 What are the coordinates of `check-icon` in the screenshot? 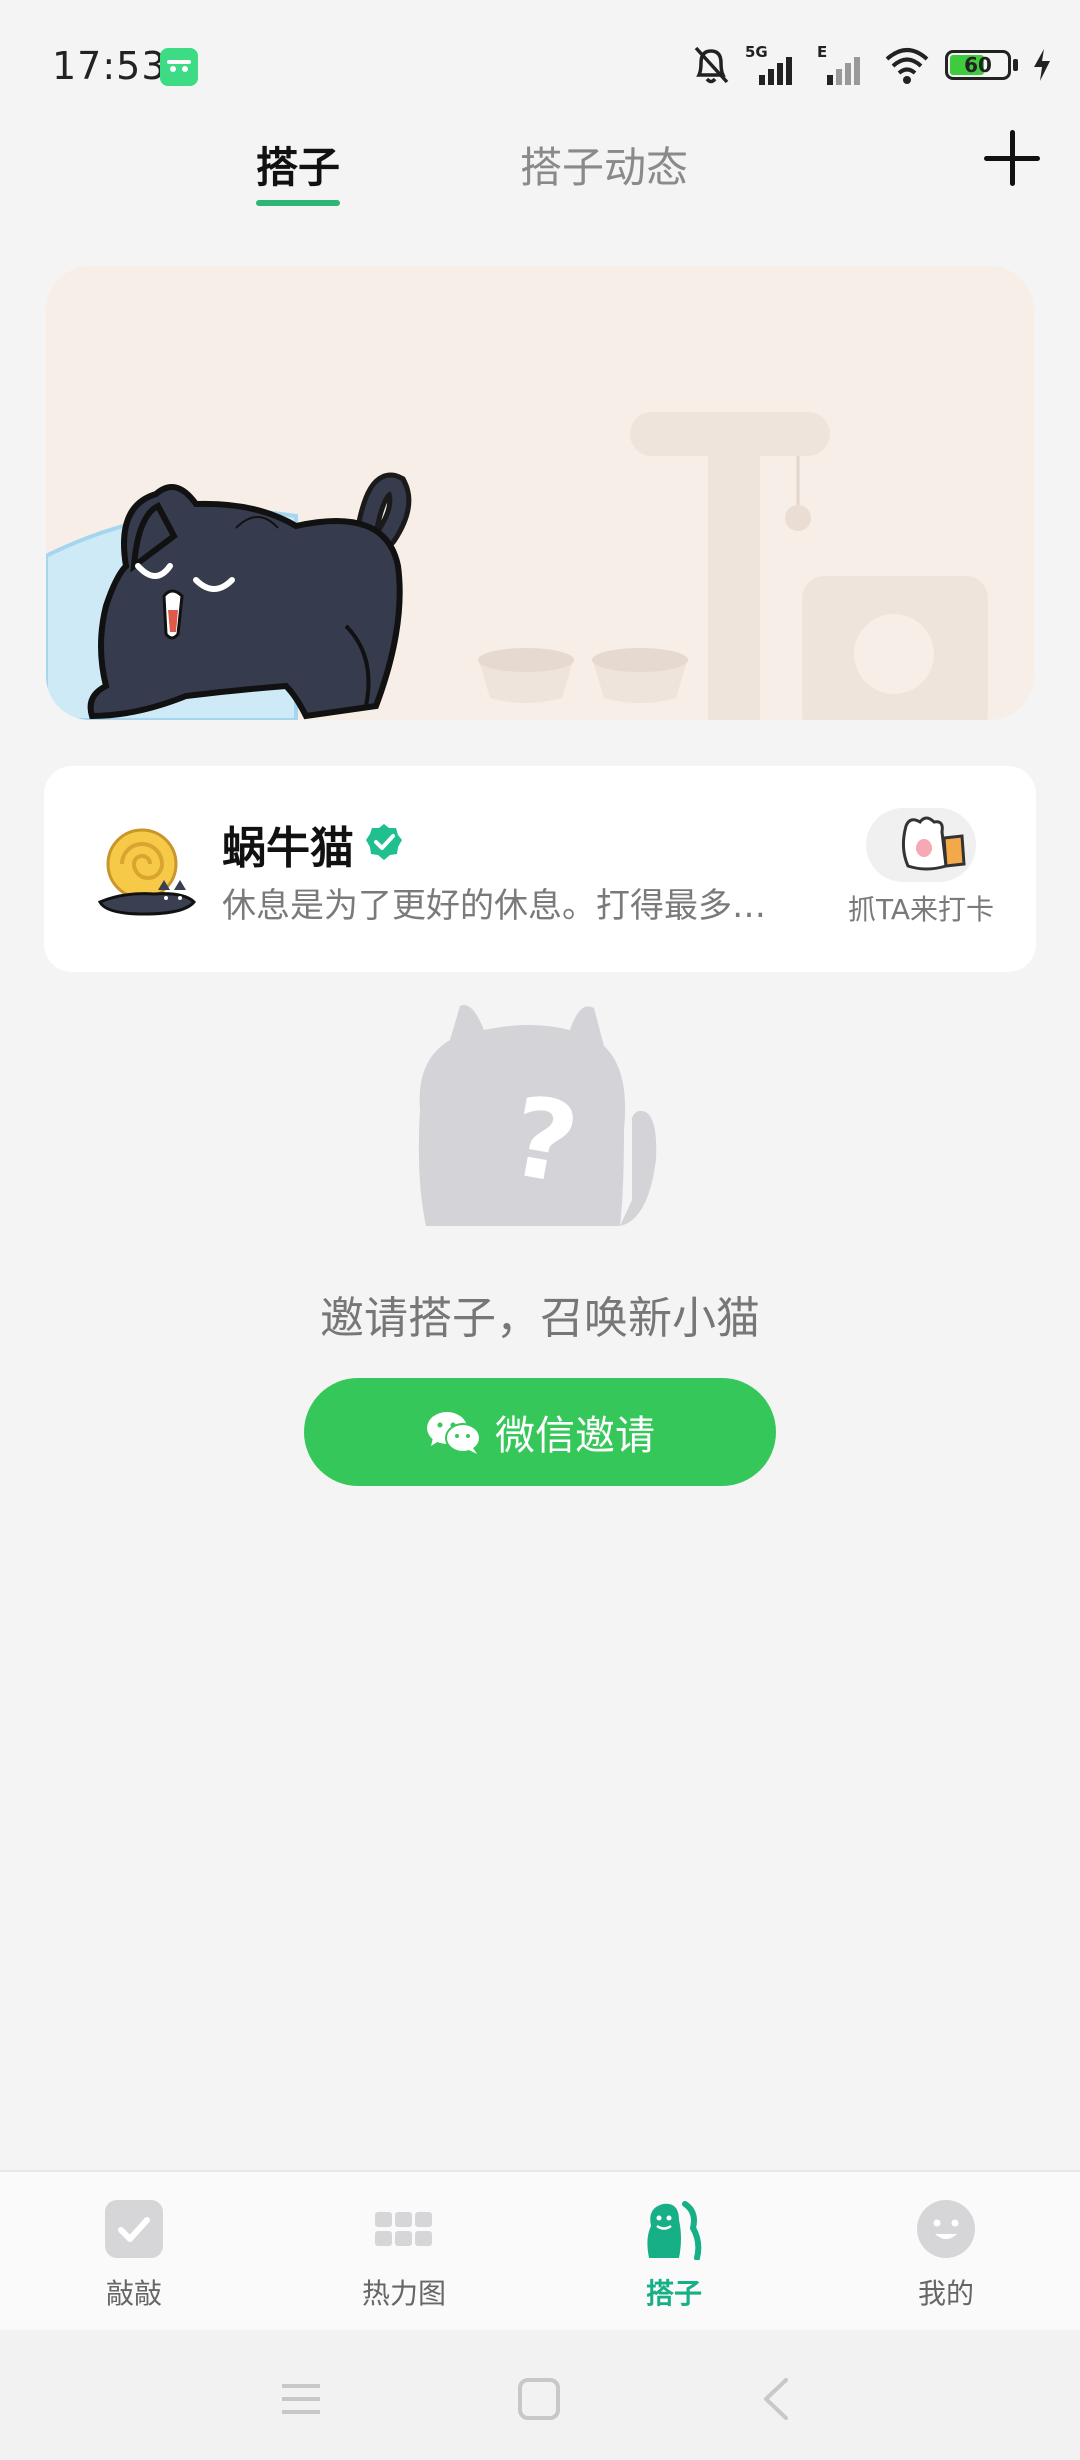 It's located at (134, 2229).